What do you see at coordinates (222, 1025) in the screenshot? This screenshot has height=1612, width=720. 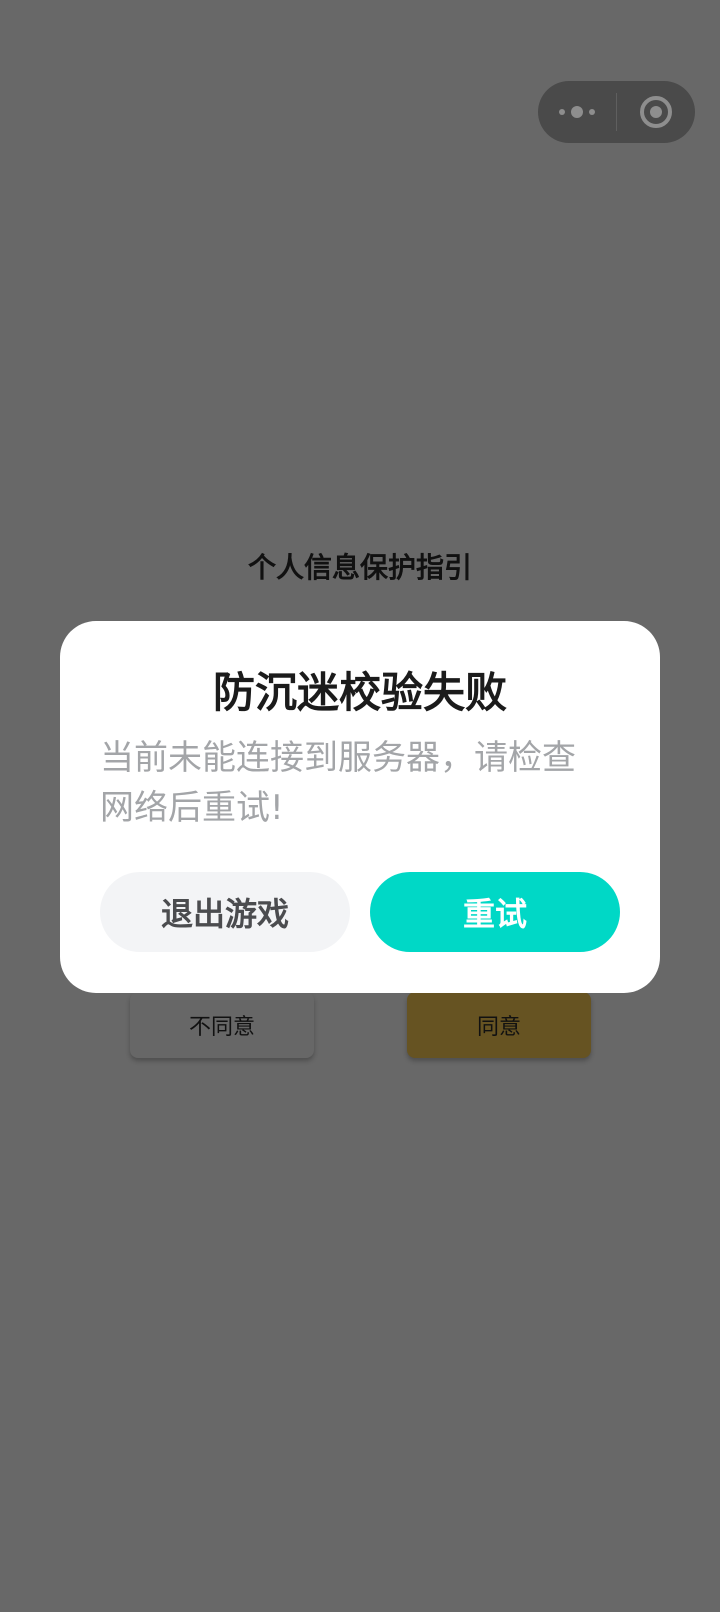 I see `disagree-button: 不同意` at bounding box center [222, 1025].